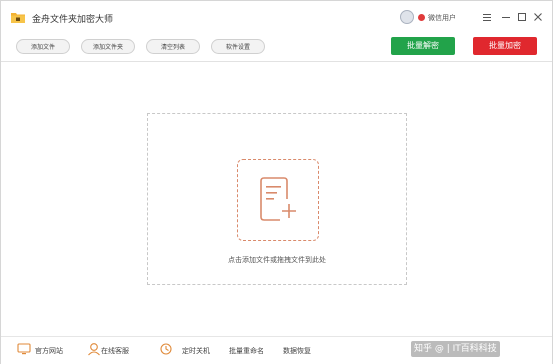 The height and width of the screenshot is (364, 553). I want to click on website-link: 官方网站, so click(49, 351).